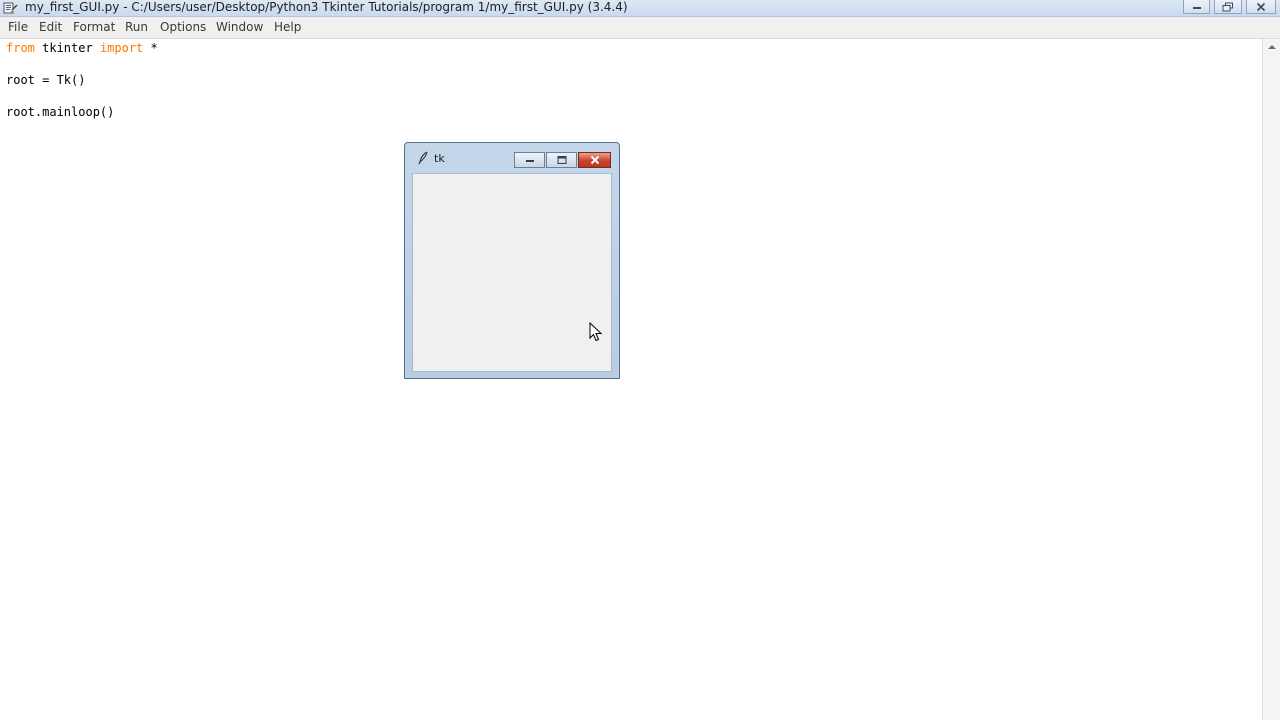 The width and height of the screenshot is (1280, 720). I want to click on import-star: *, so click(150, 48).